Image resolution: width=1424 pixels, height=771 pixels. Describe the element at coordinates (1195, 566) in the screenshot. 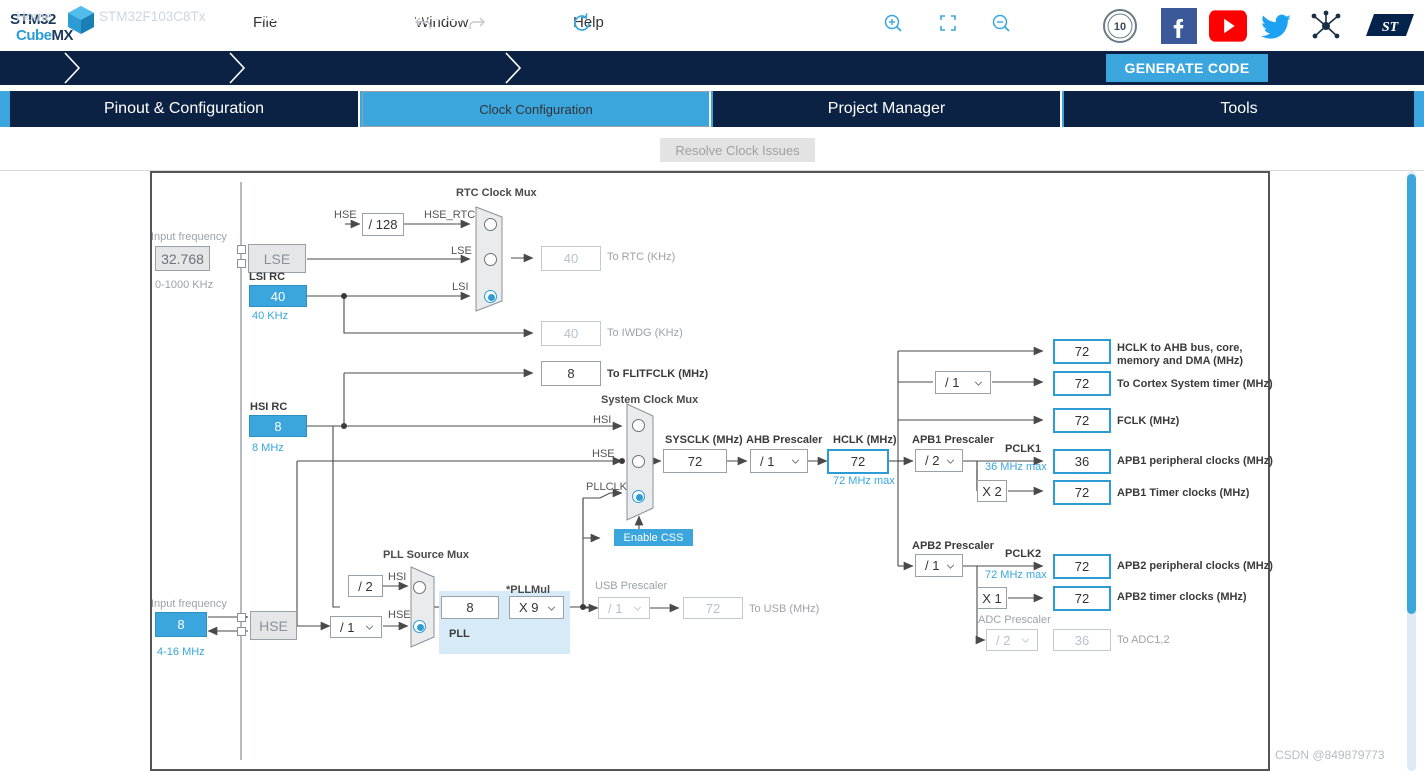

I see `apb2-peripheral-label: APB2 peripheral clocks (MHz)` at that location.